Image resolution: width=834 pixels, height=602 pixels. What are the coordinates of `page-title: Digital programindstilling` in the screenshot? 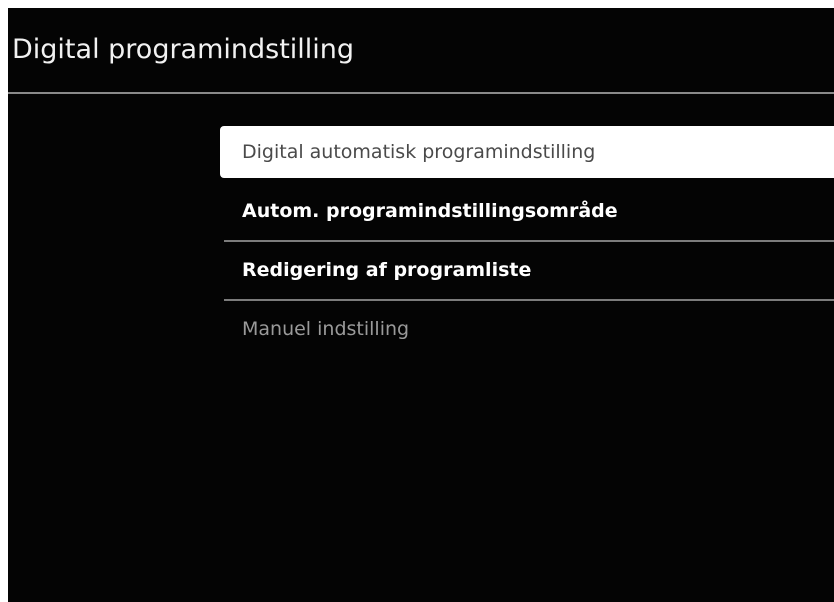 It's located at (183, 49).